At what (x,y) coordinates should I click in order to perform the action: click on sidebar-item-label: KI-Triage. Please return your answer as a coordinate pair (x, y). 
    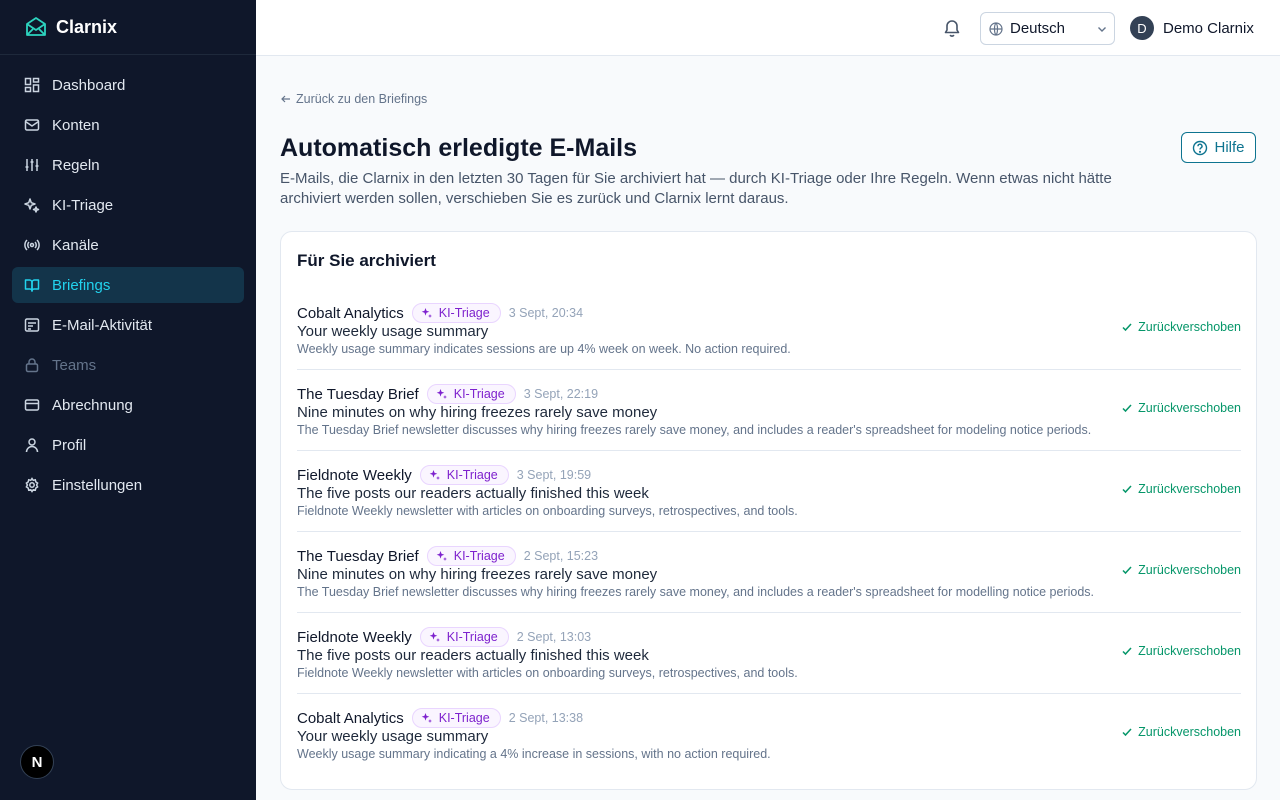
    Looking at the image, I should click on (83, 205).